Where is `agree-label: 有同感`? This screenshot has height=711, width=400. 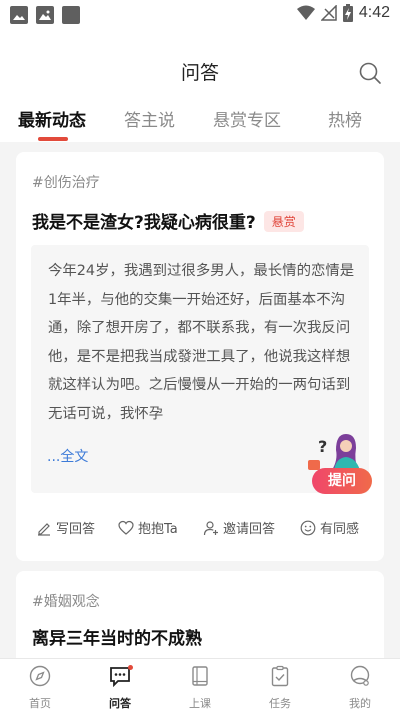 agree-label: 有同感 is located at coordinates (340, 529).